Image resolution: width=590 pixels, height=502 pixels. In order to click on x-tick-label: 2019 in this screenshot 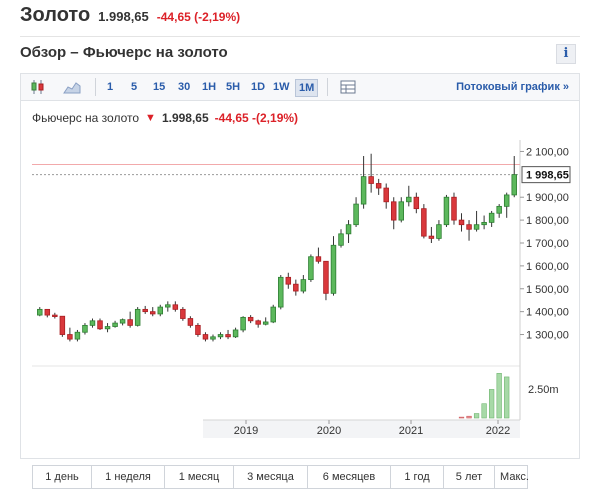, I will do `click(246, 431)`.